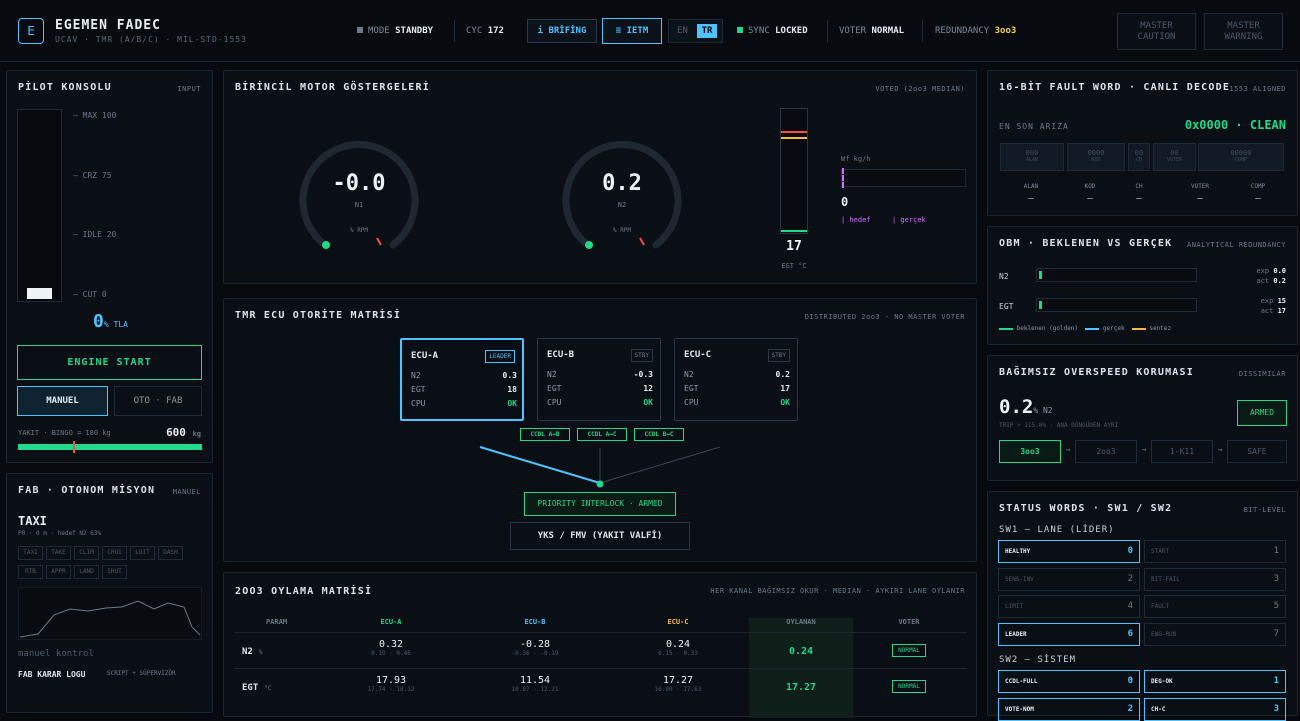 Image resolution: width=1300 pixels, height=721 pixels. Describe the element at coordinates (252, 652) in the screenshot. I see `row-param: N2 %` at that location.